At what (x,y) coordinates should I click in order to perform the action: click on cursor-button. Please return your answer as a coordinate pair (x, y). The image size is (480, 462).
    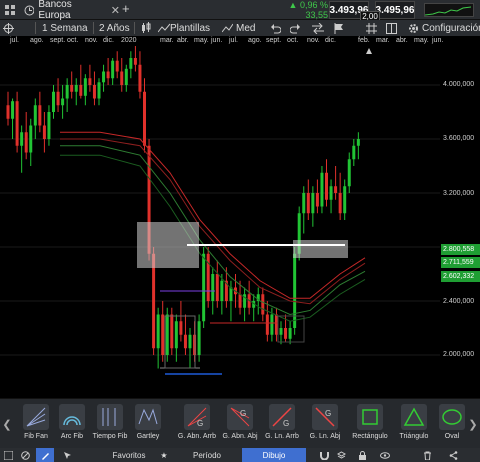
    Looking at the image, I should click on (67, 455).